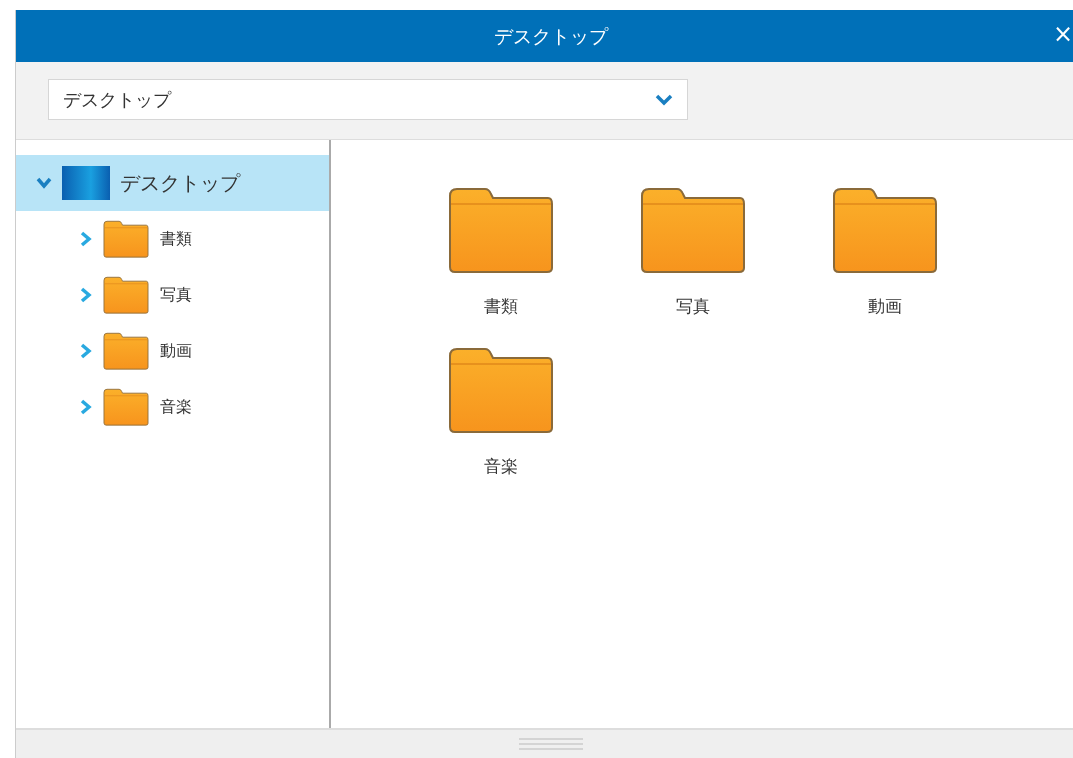 The width and height of the screenshot is (1073, 758). Describe the element at coordinates (501, 306) in the screenshot. I see `folder-label: 書類` at that location.